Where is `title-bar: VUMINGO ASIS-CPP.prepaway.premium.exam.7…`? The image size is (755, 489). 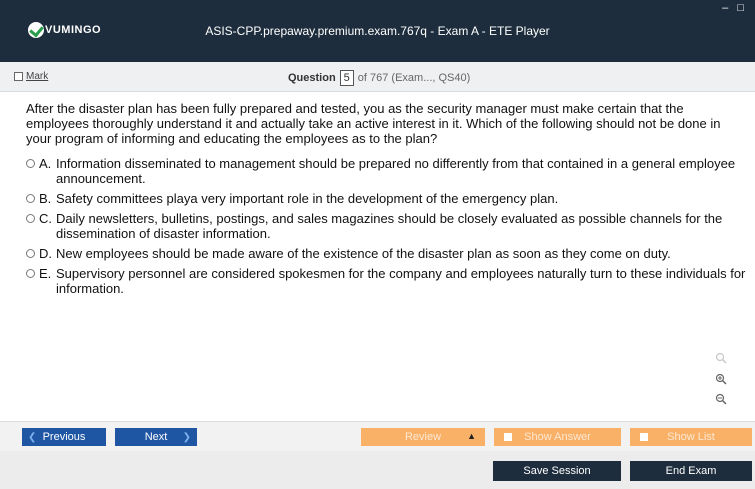 title-bar: VUMINGO ASIS-CPP.prepaway.premium.exam.7… is located at coordinates (377, 31).